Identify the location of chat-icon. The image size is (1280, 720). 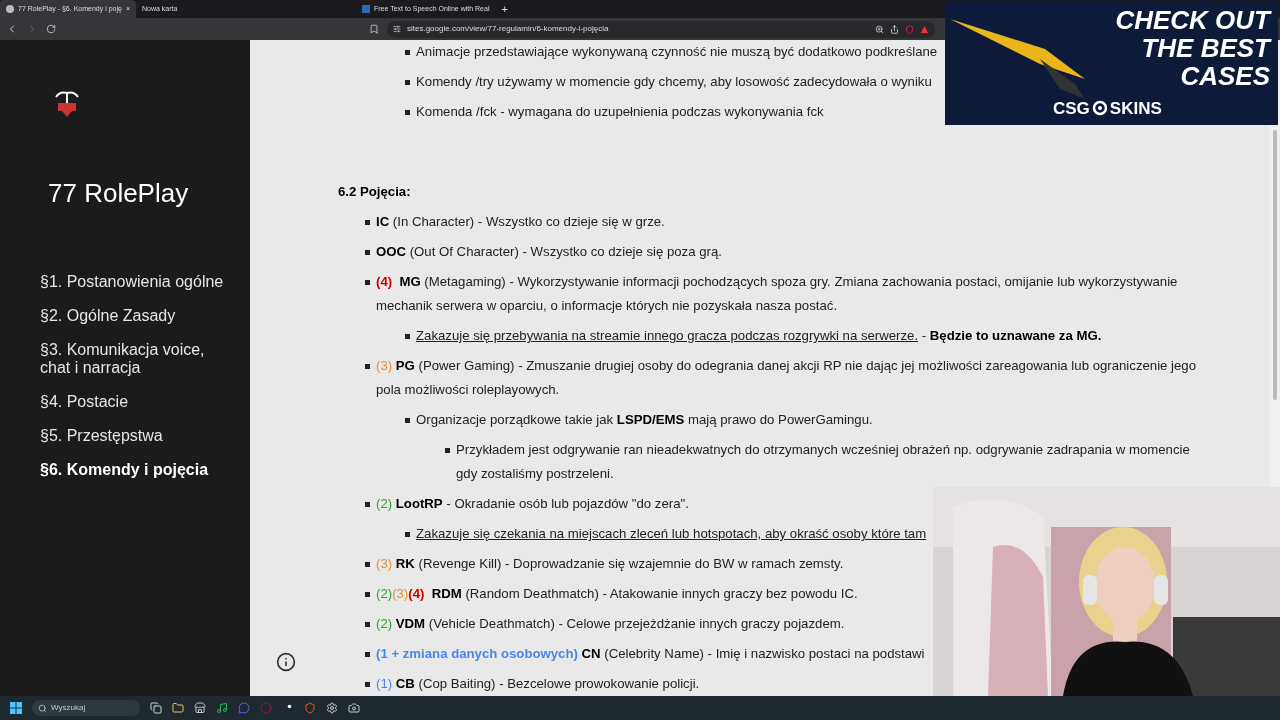
(244, 708).